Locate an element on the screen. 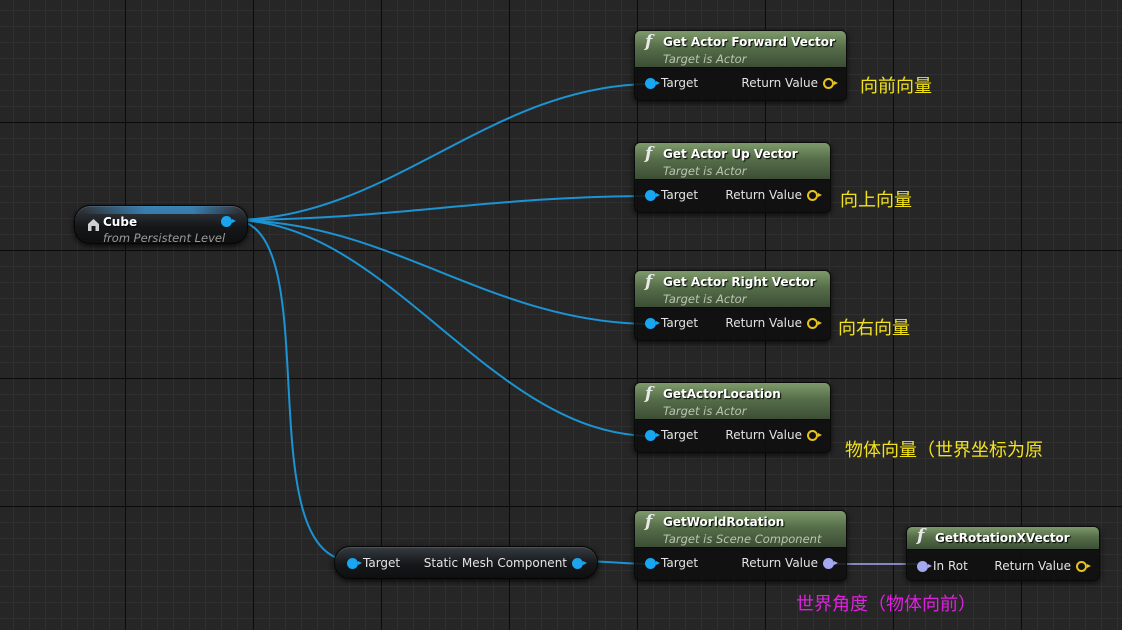 The image size is (1122, 630). node-subtitle: Target is Scene Component is located at coordinates (742, 539).